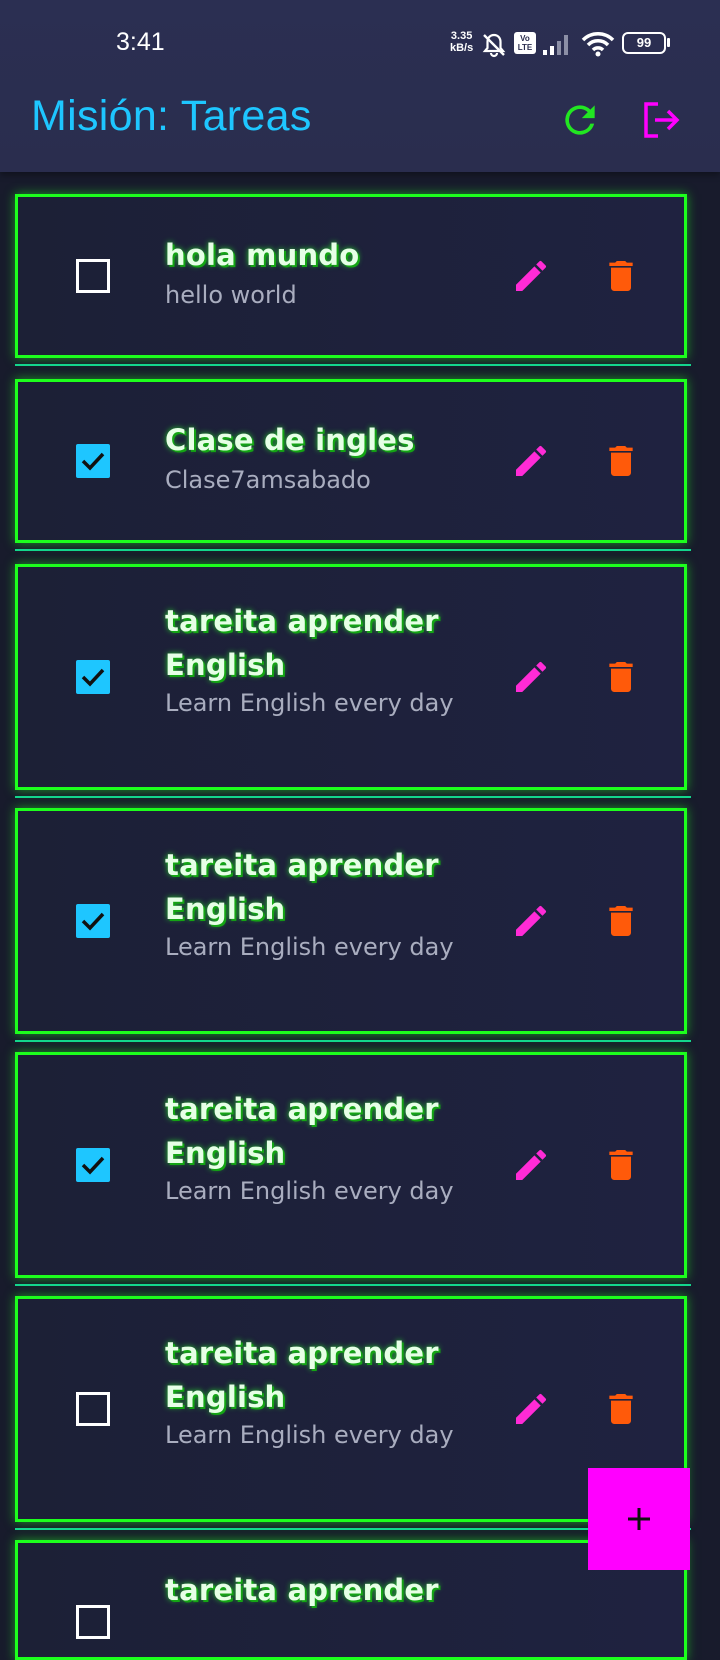 This screenshot has width=720, height=1660. I want to click on status-time: 3:41, so click(140, 42).